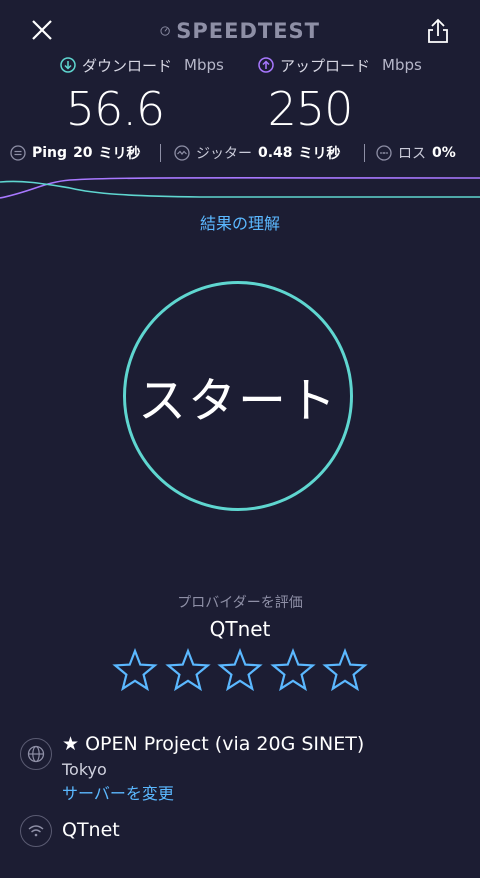 Image resolution: width=480 pixels, height=878 pixels. I want to click on rate-provider-name: QTnet, so click(240, 629).